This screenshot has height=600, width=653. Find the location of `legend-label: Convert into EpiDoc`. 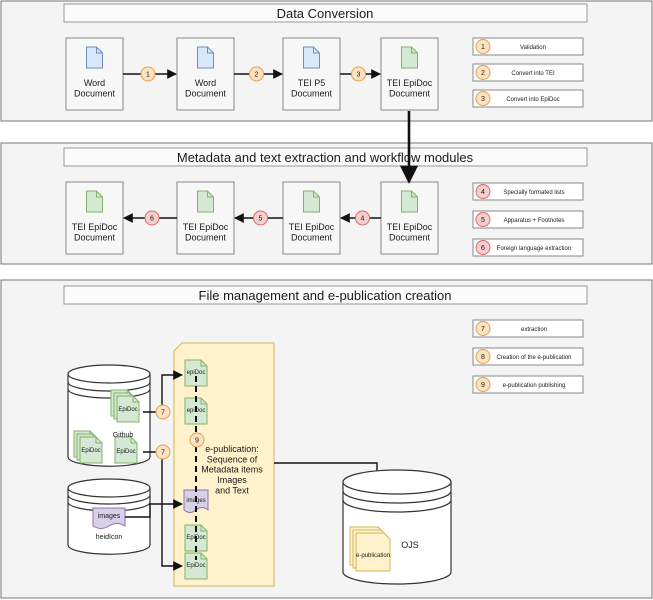

legend-label: Convert into EpiDoc is located at coordinates (532, 100).